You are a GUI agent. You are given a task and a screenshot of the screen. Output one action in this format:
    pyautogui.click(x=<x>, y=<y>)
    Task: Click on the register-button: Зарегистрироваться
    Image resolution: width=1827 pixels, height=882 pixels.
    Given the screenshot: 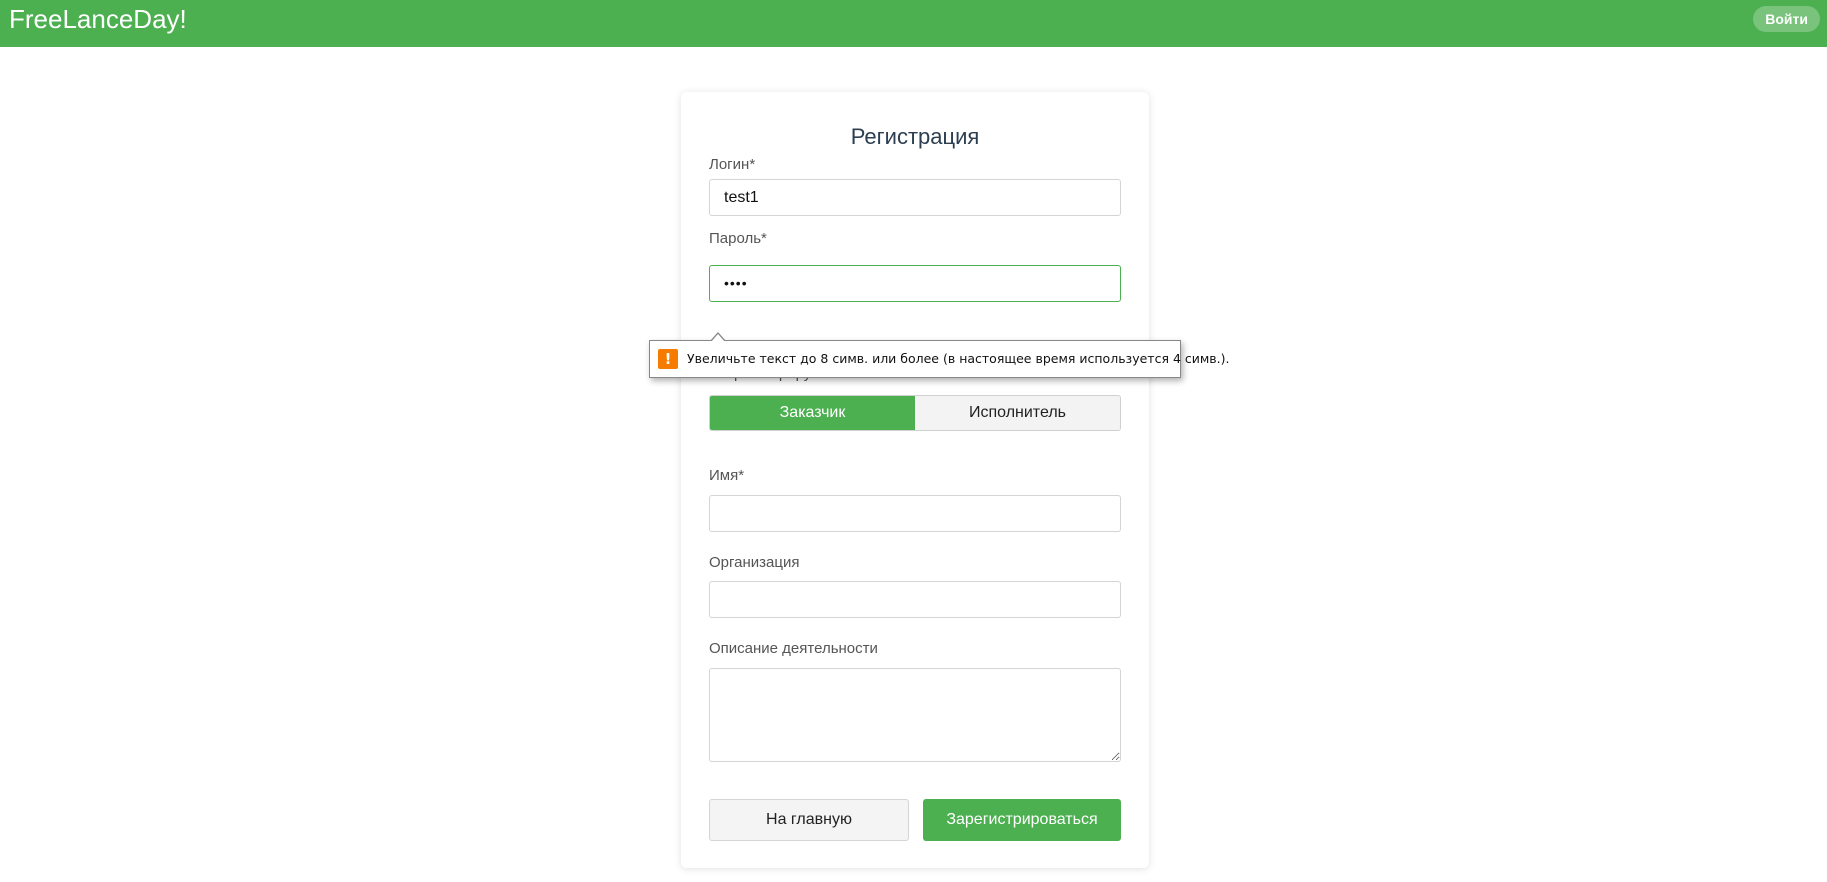 What is the action you would take?
    pyautogui.click(x=1022, y=820)
    